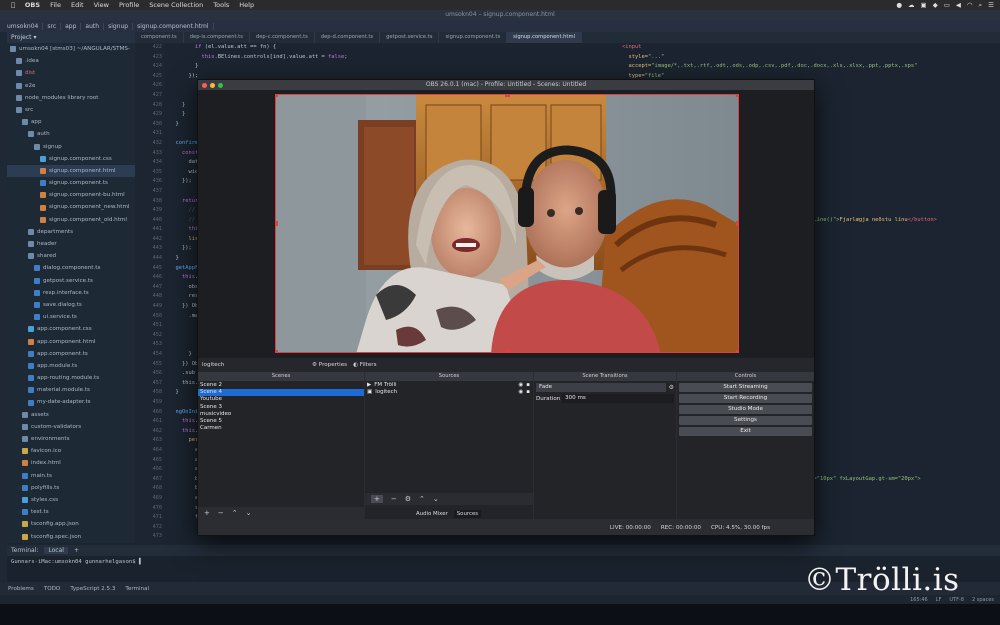 The width and height of the screenshot is (1000, 625). What do you see at coordinates (71, 26) in the screenshot?
I see `crumb-app: app` at bounding box center [71, 26].